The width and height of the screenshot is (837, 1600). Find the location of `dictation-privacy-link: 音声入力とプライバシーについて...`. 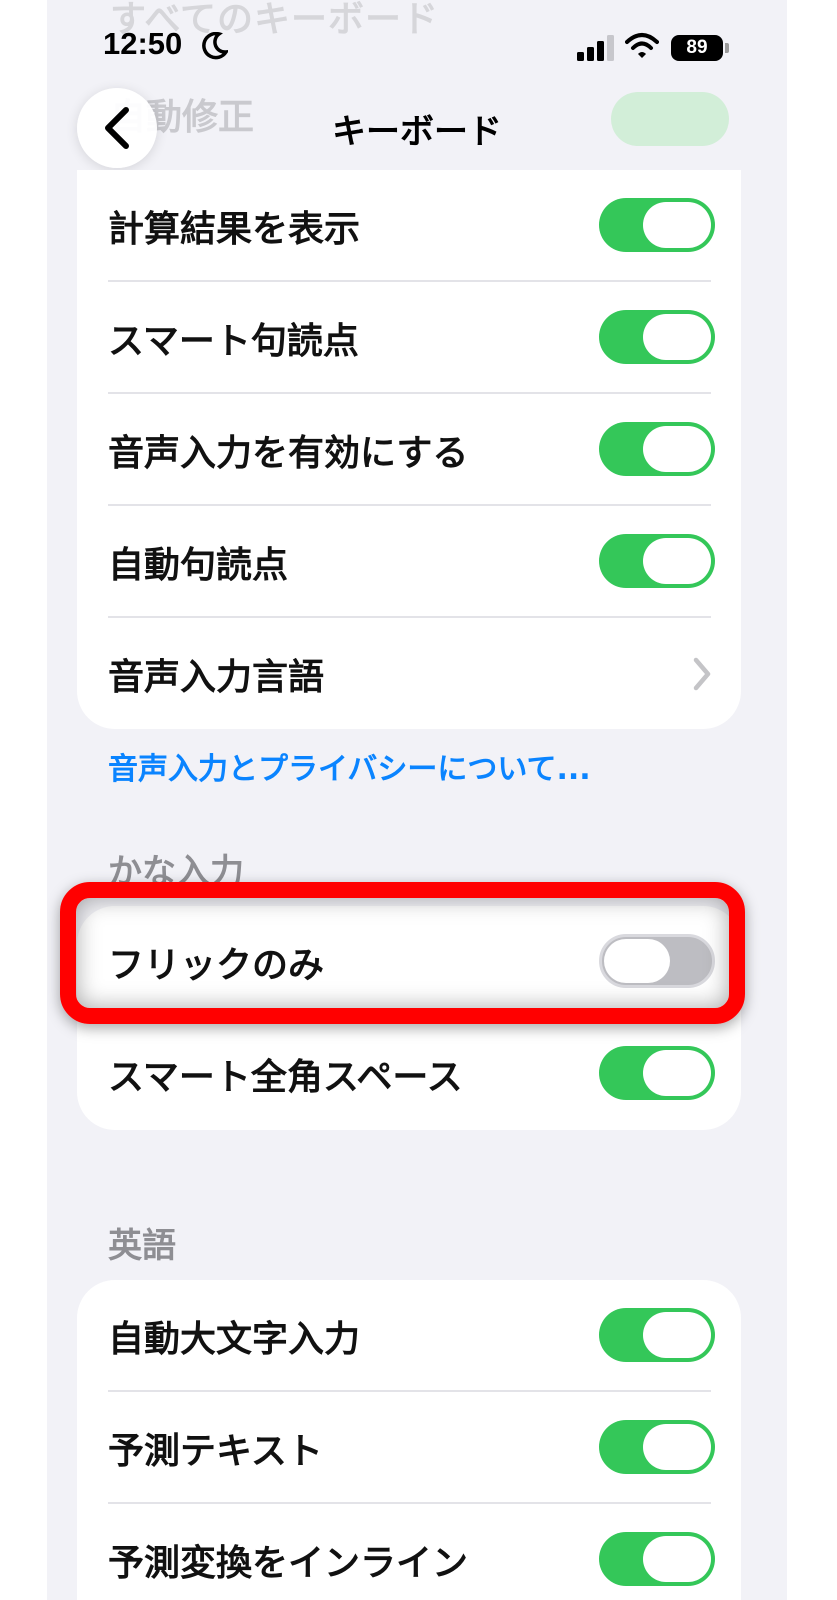

dictation-privacy-link: 音声入力とプライバシーについて... is located at coordinates (349, 766).